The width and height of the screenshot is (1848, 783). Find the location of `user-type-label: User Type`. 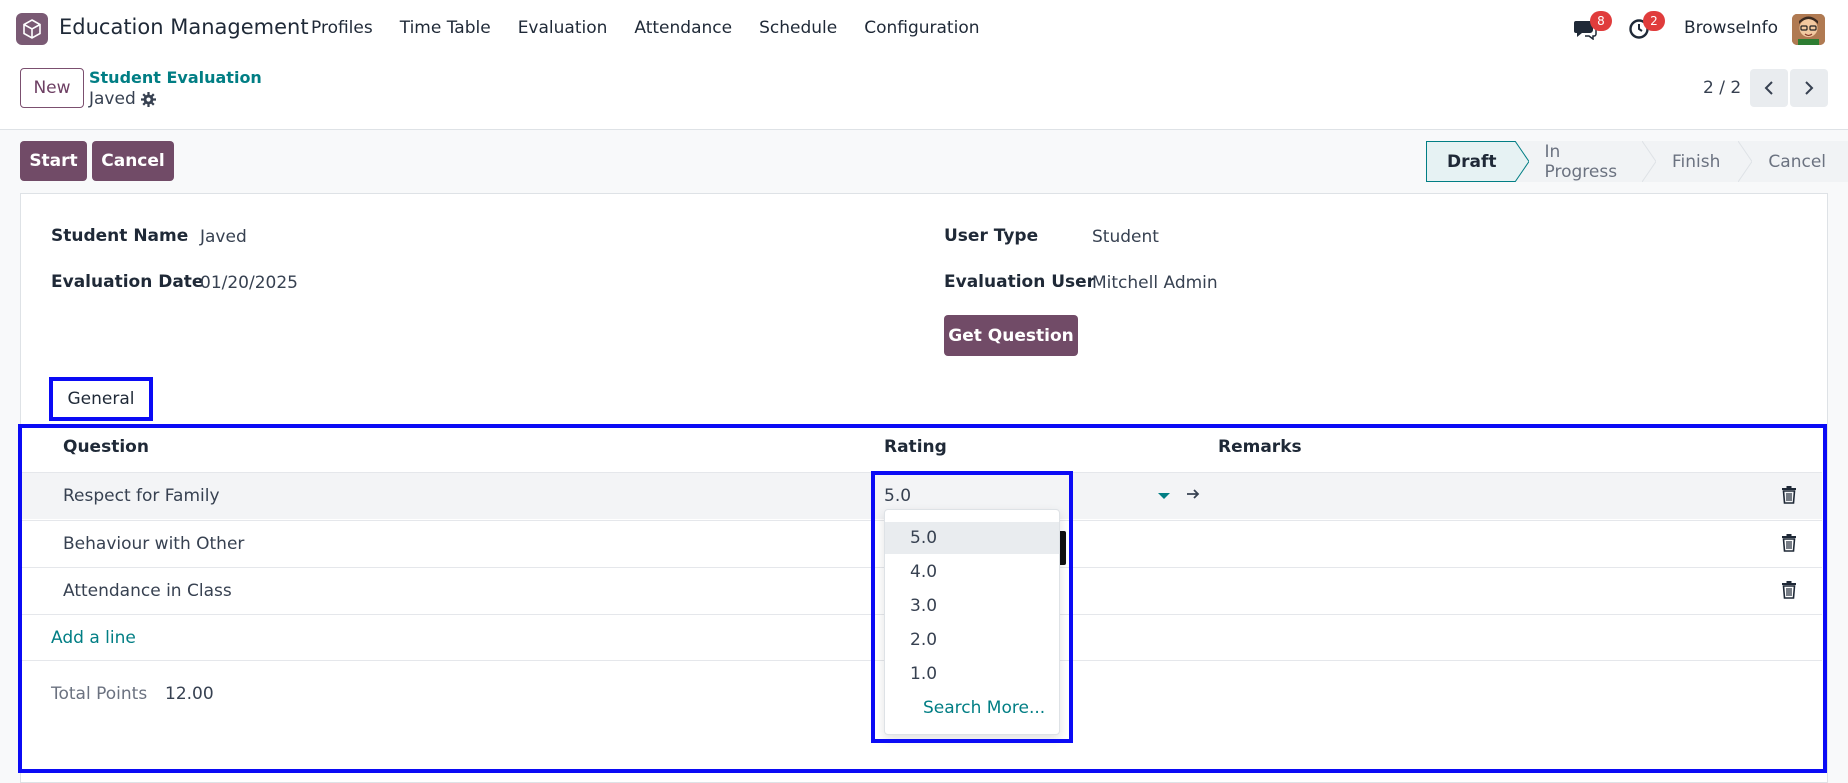

user-type-label: User Type is located at coordinates (991, 236).